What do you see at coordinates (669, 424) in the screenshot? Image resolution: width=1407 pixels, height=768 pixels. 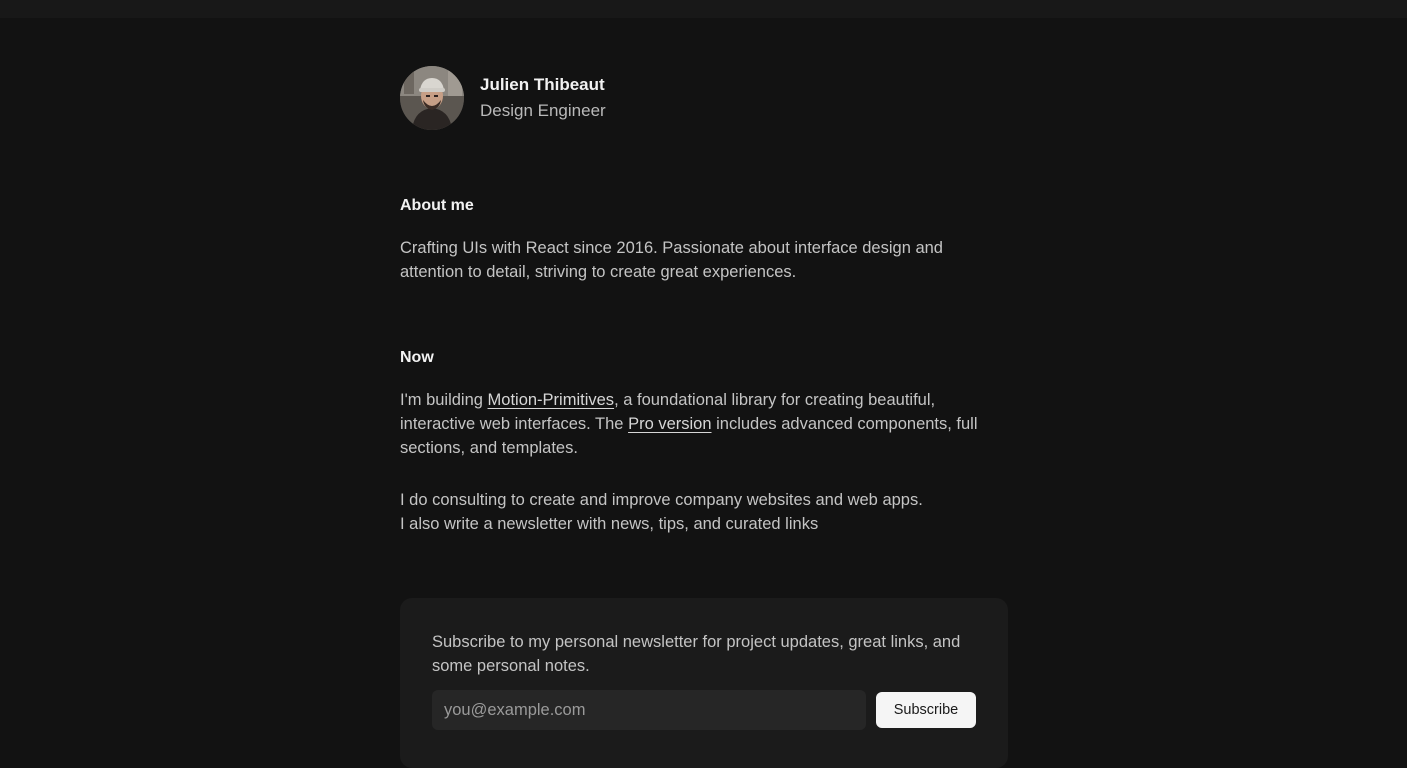 I see `pro-version-link: Pro version` at bounding box center [669, 424].